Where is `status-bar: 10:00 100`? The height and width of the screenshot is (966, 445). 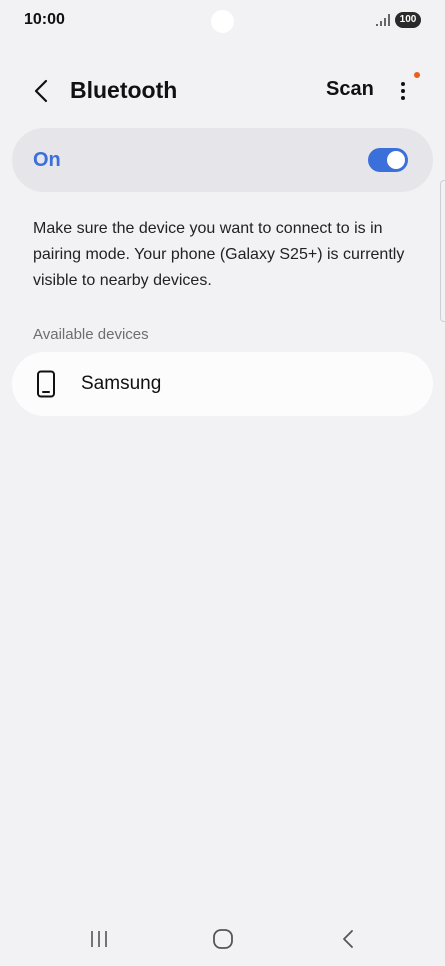
status-bar: 10:00 100 is located at coordinates (222, 21).